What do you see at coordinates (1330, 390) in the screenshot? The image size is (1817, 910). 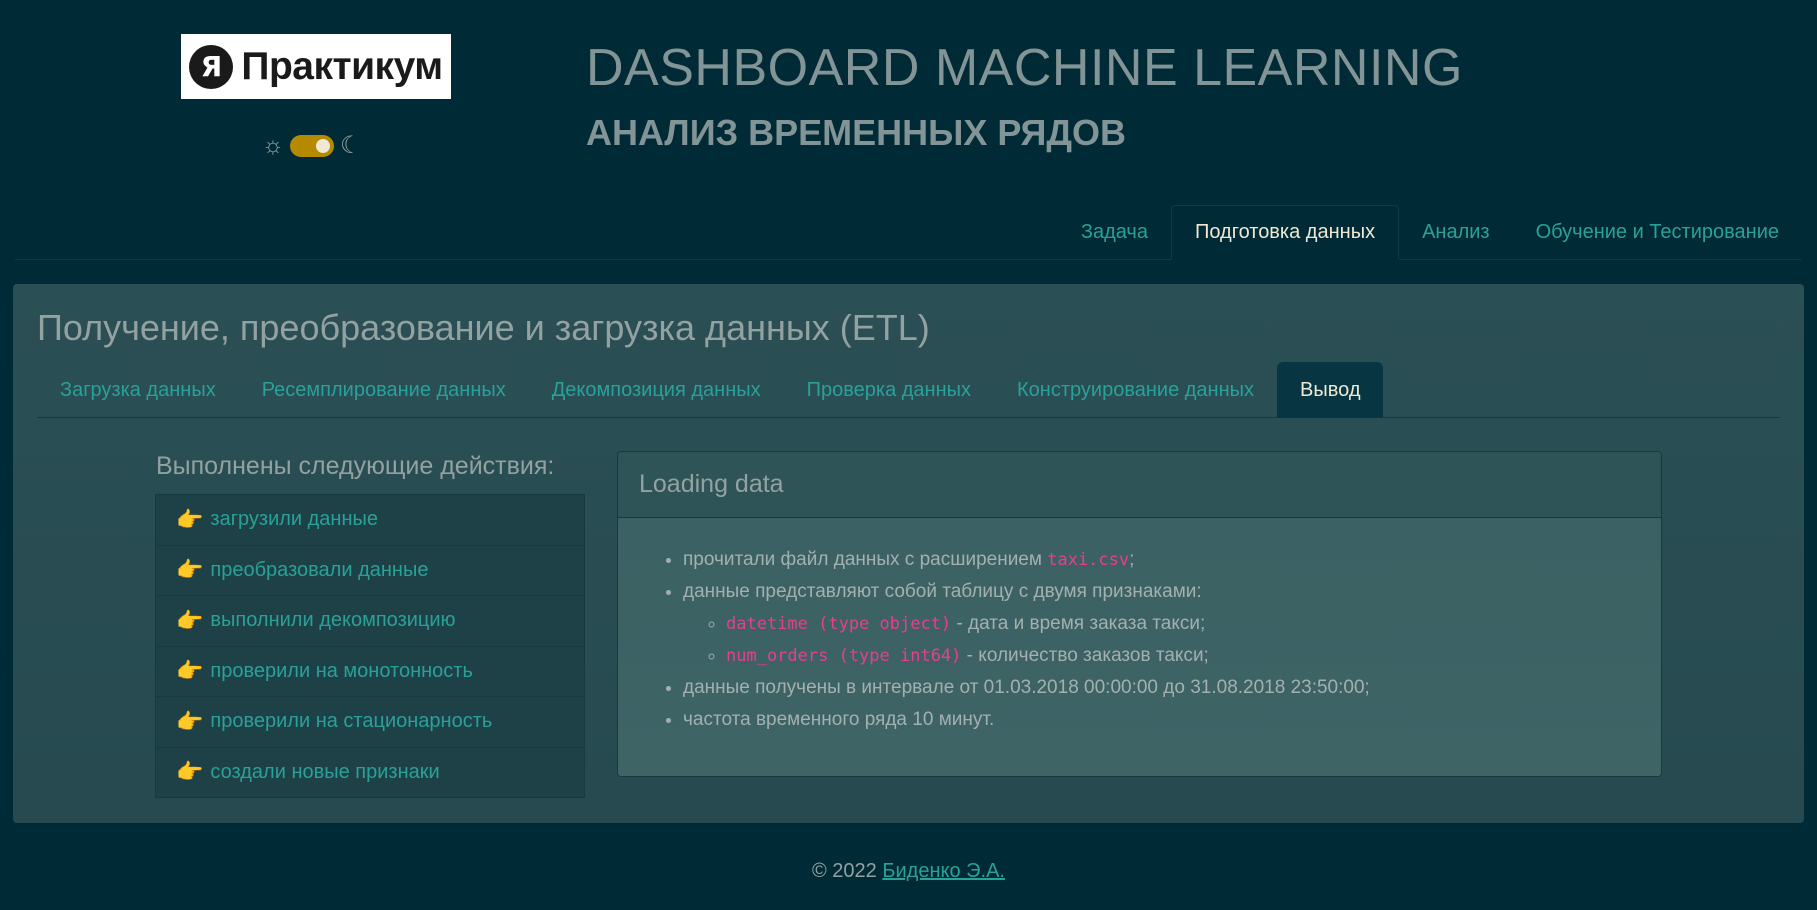 I see `tab-conclusion: Вывод` at bounding box center [1330, 390].